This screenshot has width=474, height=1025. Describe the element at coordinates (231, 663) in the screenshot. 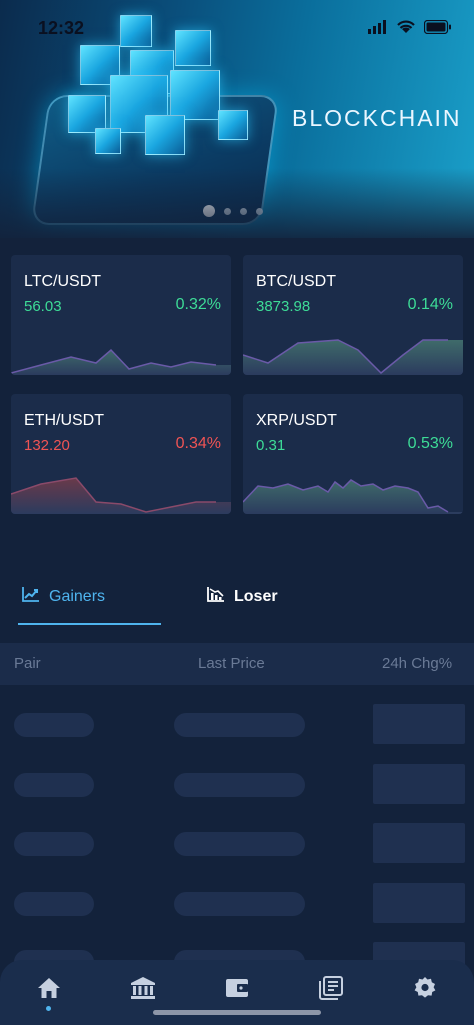

I see `column-header-last-price: Last Price` at that location.